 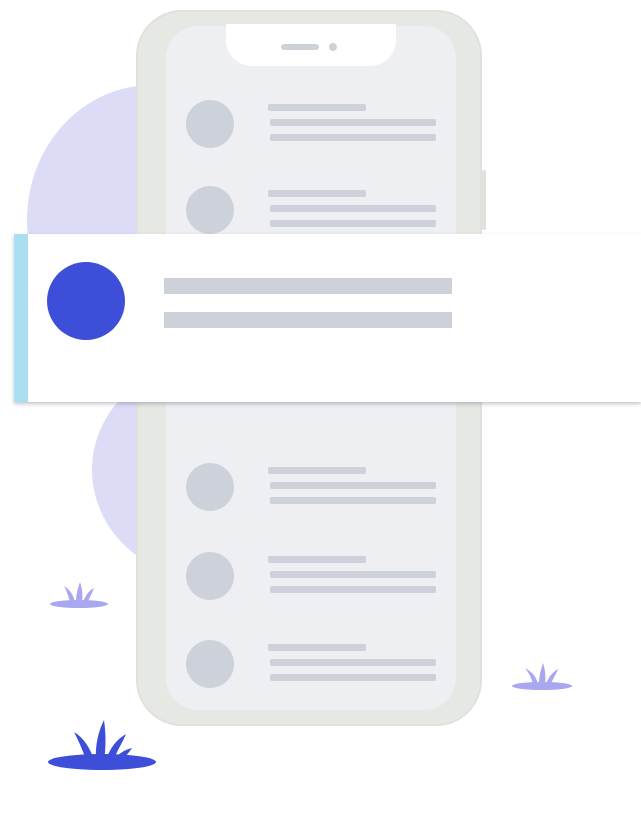 What do you see at coordinates (102, 745) in the screenshot?
I see `plant-dark-icon` at bounding box center [102, 745].